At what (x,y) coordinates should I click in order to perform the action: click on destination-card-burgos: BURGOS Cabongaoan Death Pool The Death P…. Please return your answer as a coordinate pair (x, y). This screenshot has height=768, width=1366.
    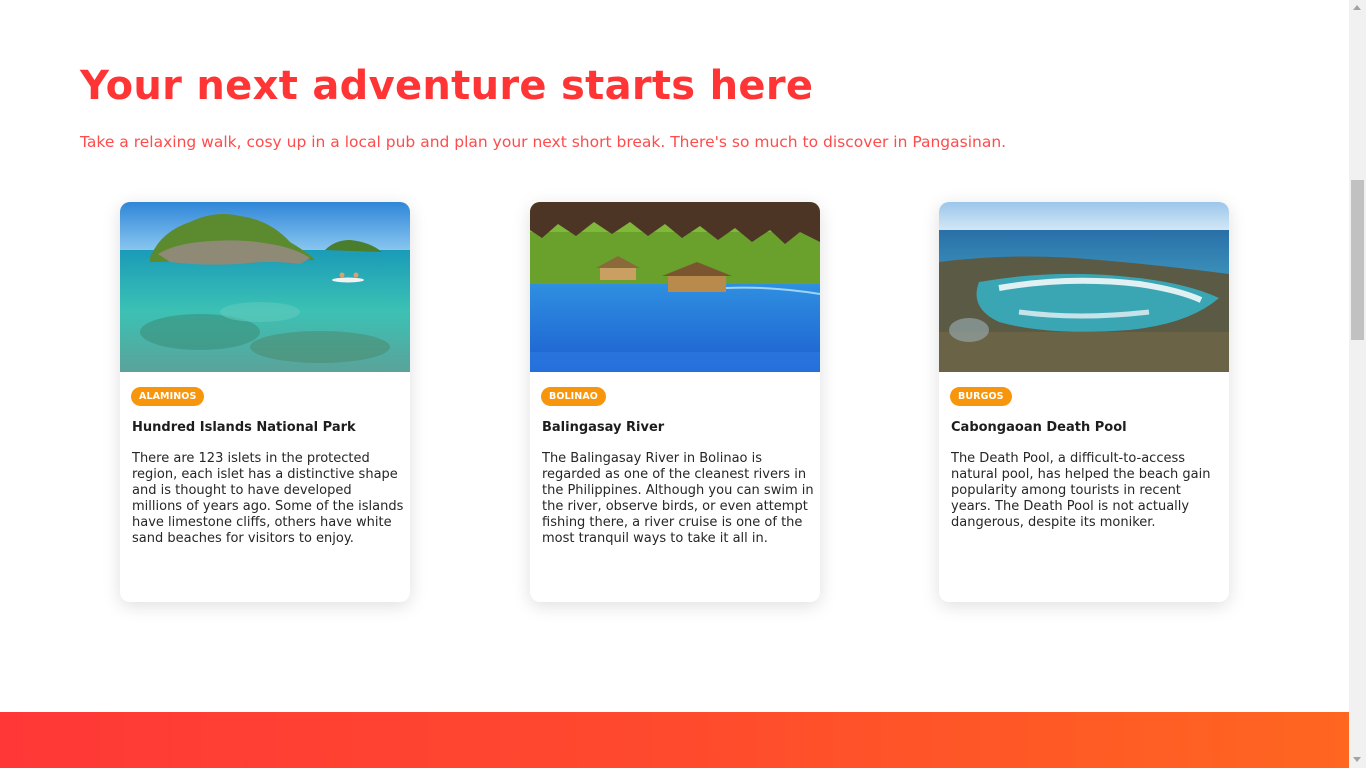
    Looking at the image, I should click on (1084, 402).